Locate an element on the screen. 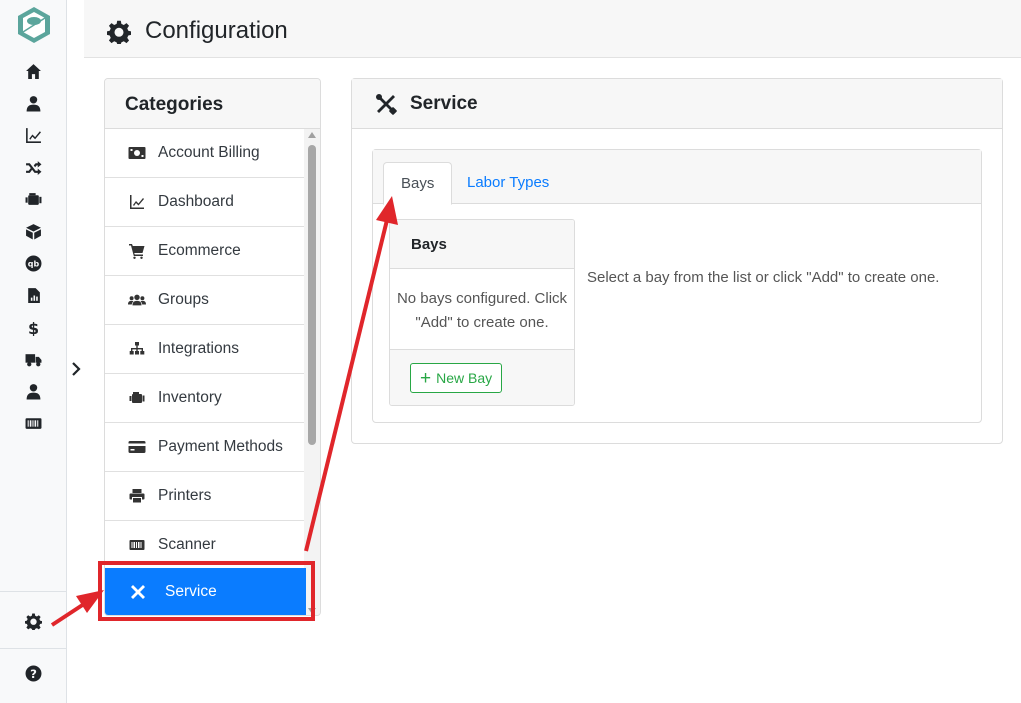  box-icon is located at coordinates (33, 231).